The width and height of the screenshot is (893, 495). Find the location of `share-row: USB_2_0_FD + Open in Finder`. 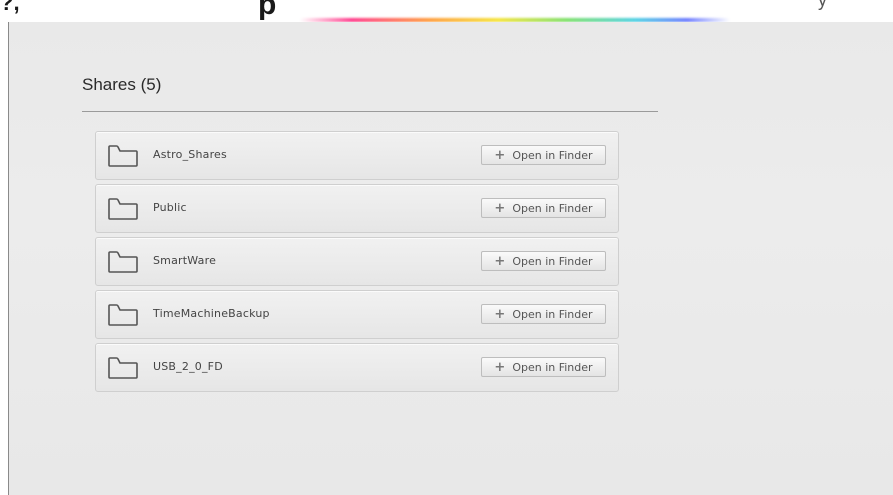

share-row: USB_2_0_FD + Open in Finder is located at coordinates (357, 367).